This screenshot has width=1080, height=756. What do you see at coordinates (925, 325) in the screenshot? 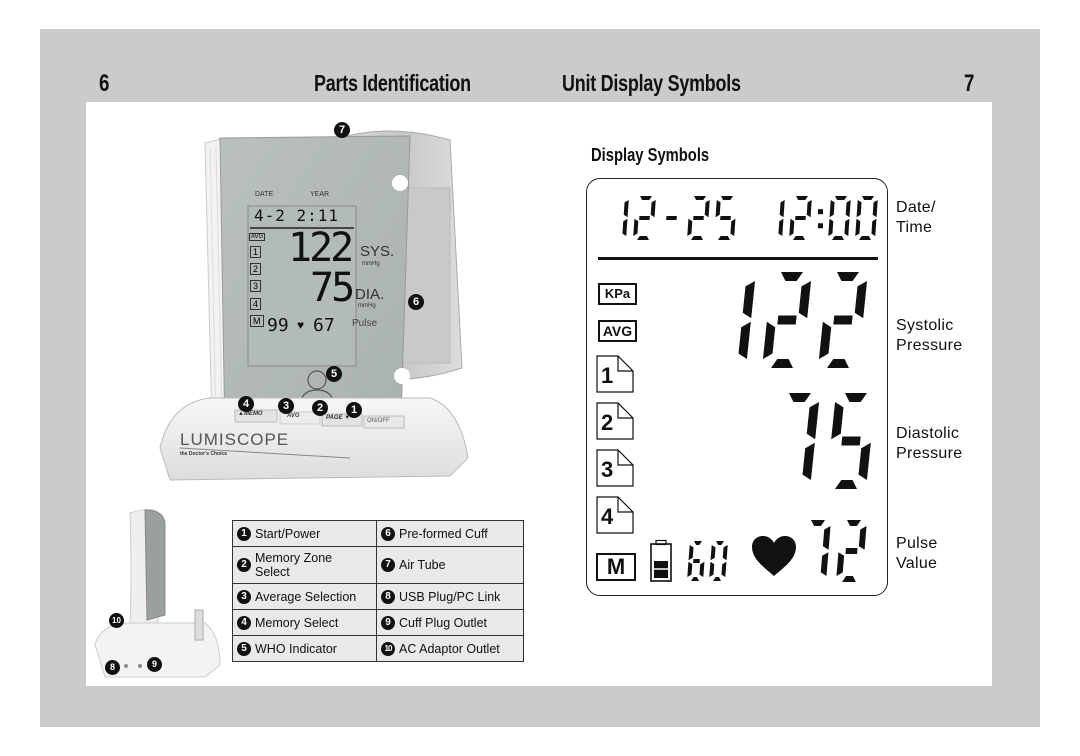
I see `label-line: Systolic` at bounding box center [925, 325].